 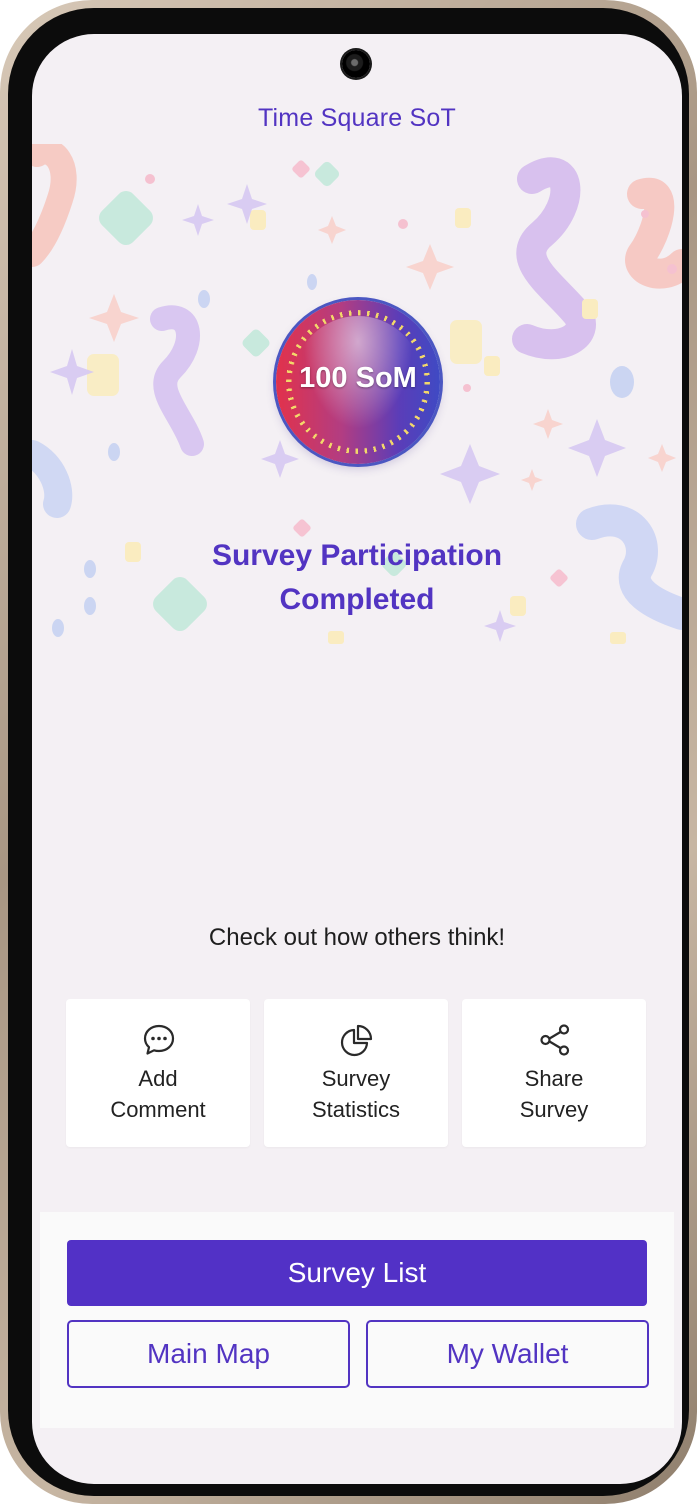 I want to click on bottom-action-panel: Survey List Main Map My Wallet, so click(x=357, y=1320).